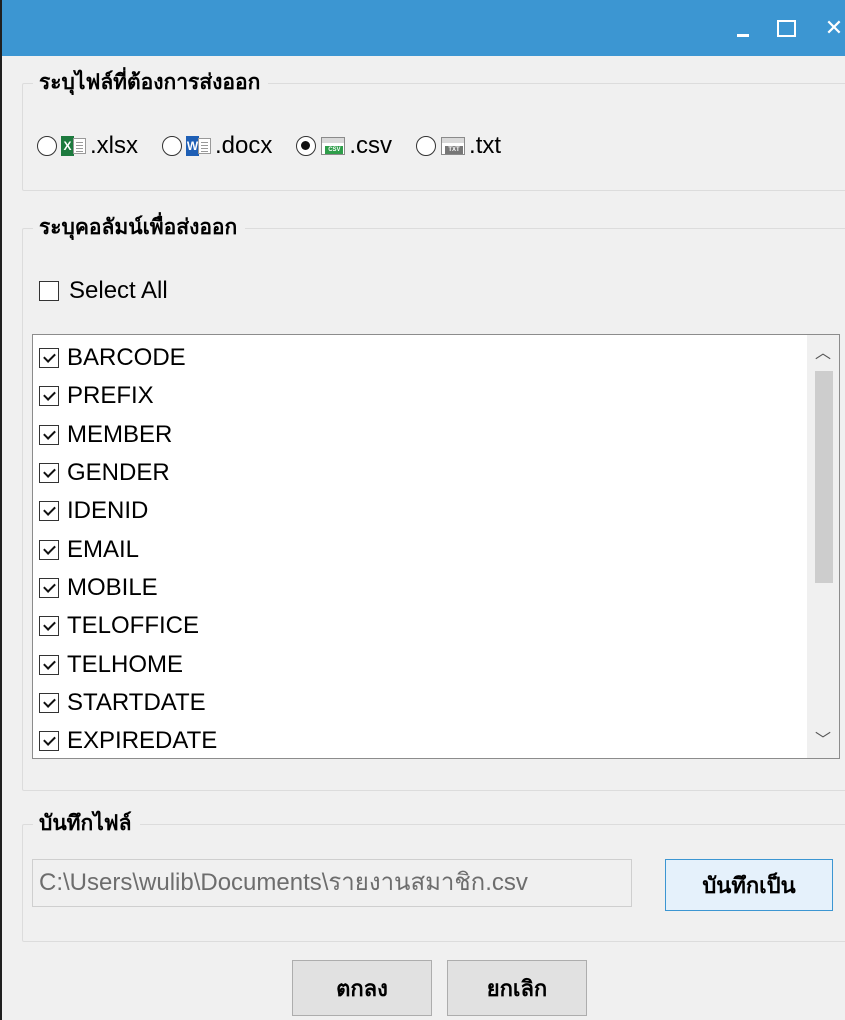 The width and height of the screenshot is (845, 1020). I want to click on column-item-gender: GENDER, so click(128, 473).